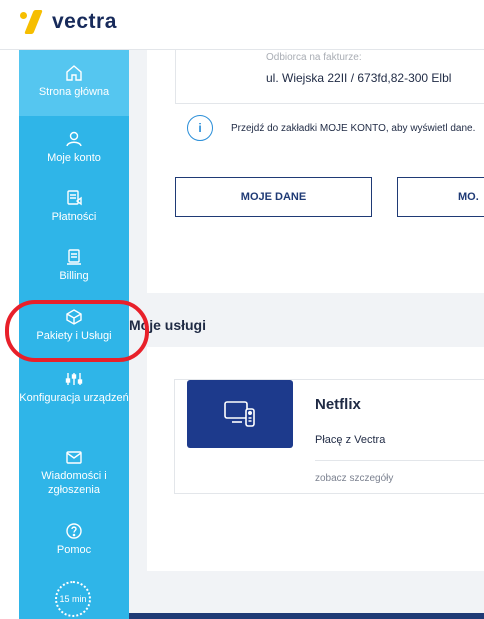 The height and width of the screenshot is (619, 484). Describe the element at coordinates (359, 78) in the screenshot. I see `invoice-address: ul. Wiejska 22II / 673fd,82-300 Elbl` at that location.